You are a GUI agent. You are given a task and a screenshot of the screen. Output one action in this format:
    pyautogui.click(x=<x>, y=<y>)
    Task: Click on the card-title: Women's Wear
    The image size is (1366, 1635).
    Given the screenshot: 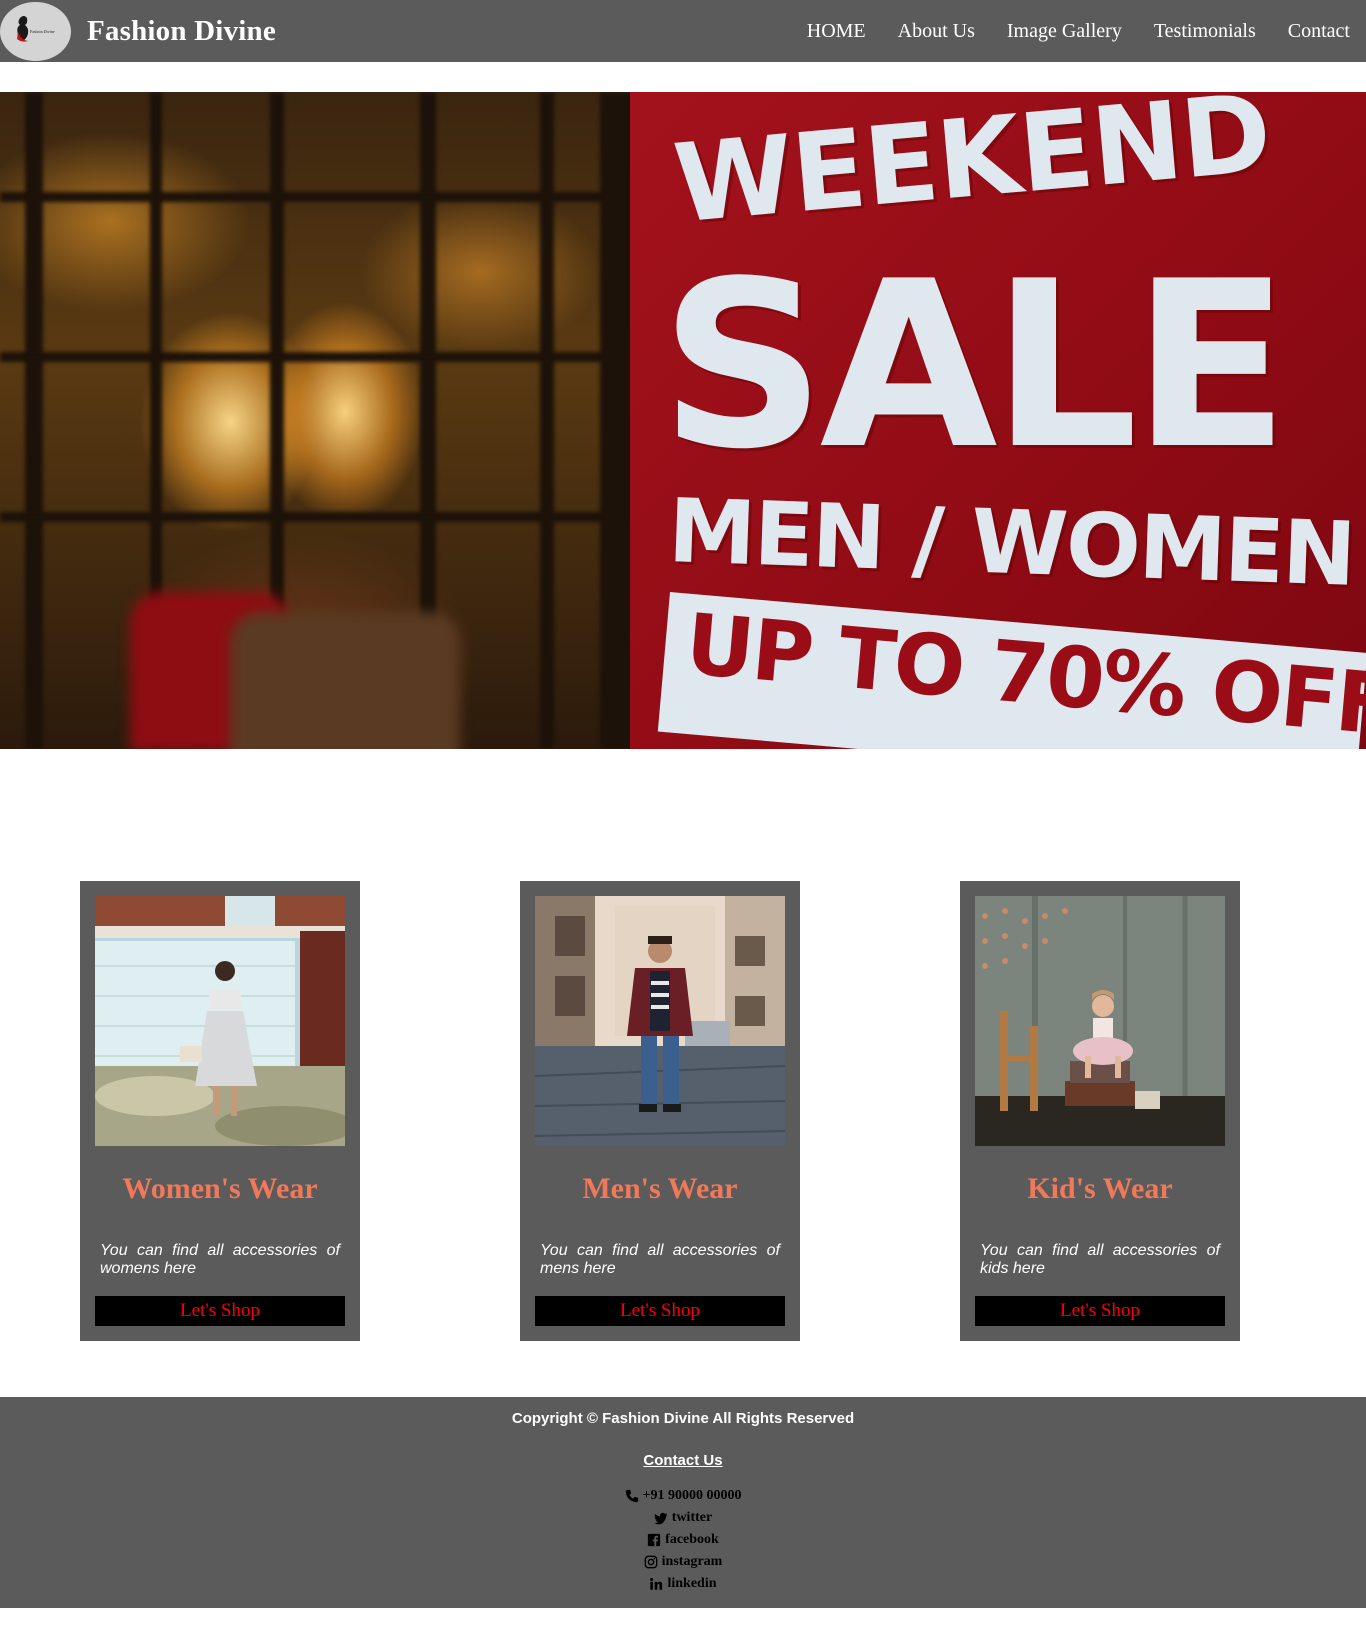 What is the action you would take?
    pyautogui.click(x=220, y=1188)
    